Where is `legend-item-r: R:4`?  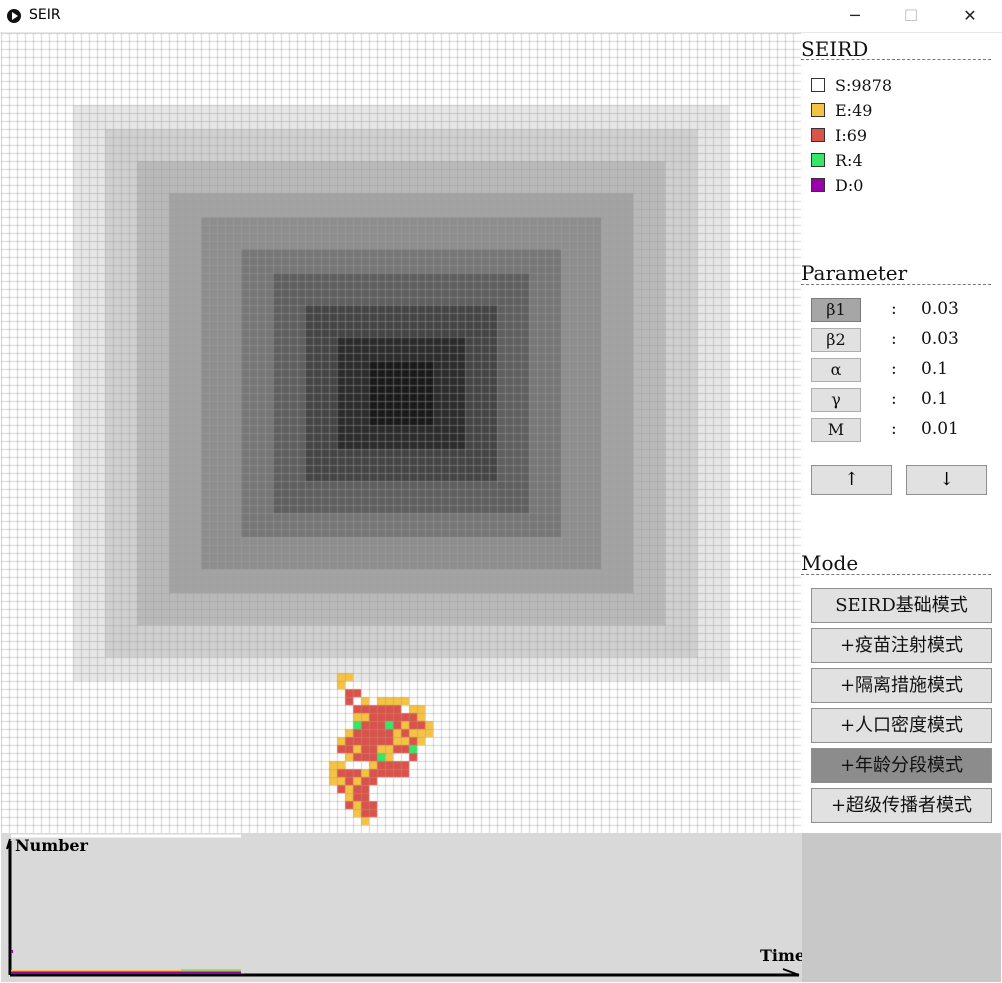
legend-item-r: R:4 is located at coordinates (837, 160).